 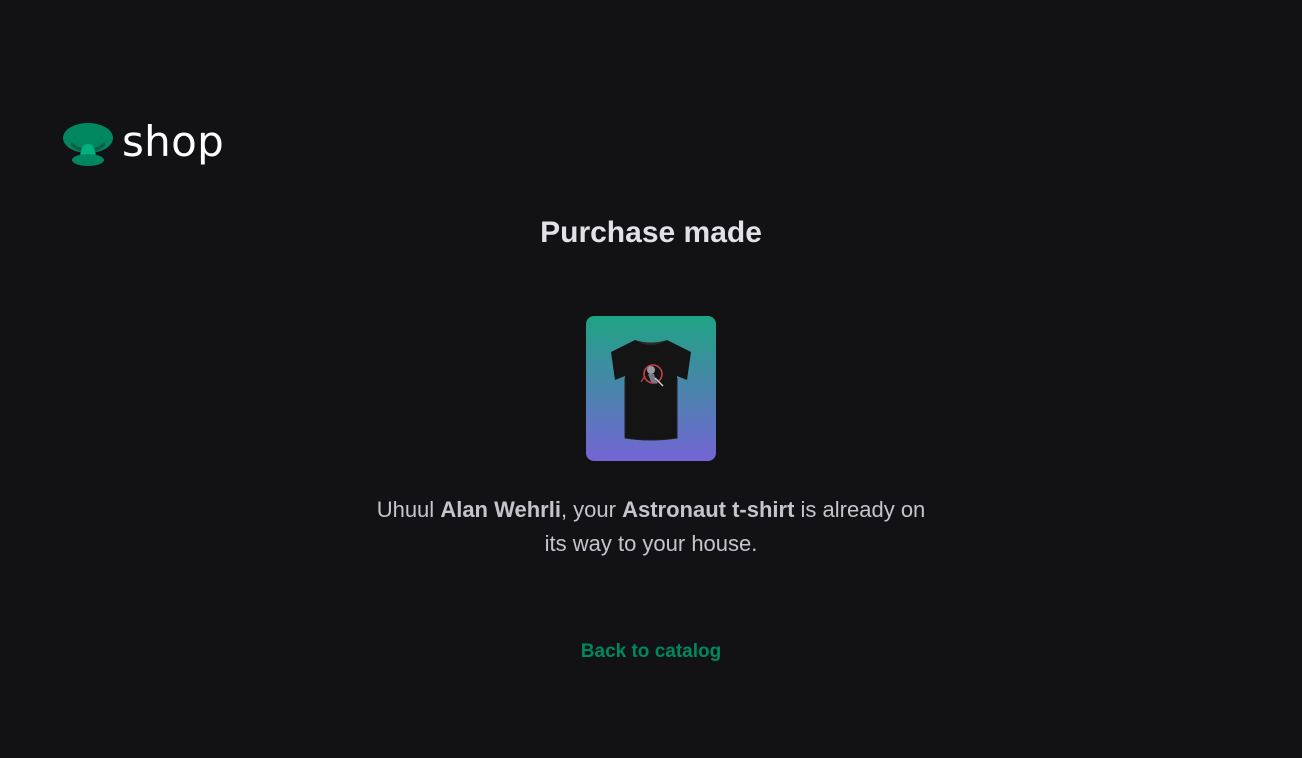 I want to click on customer-name: Alan Wehrli, so click(x=500, y=509).